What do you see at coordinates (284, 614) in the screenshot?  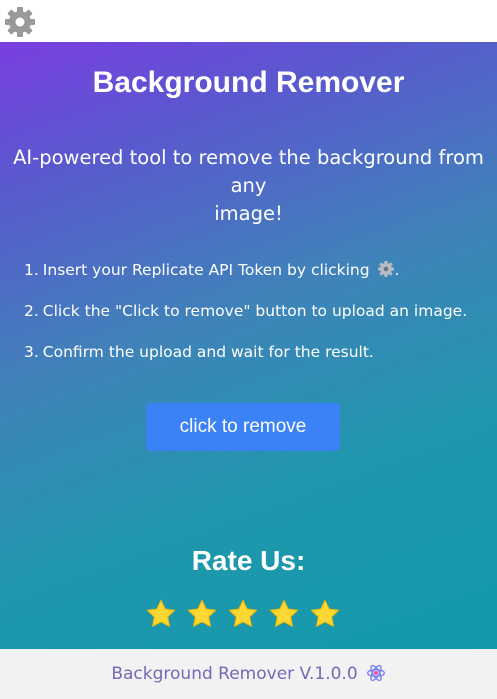 I see `star-4-icon` at bounding box center [284, 614].